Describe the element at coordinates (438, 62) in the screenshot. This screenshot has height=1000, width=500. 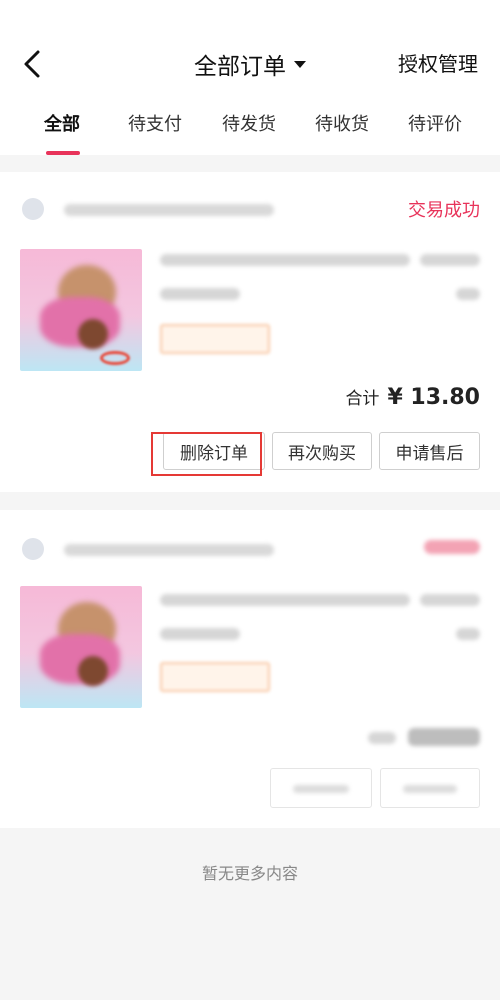
I see `authorization-management-link: 授权管理` at that location.